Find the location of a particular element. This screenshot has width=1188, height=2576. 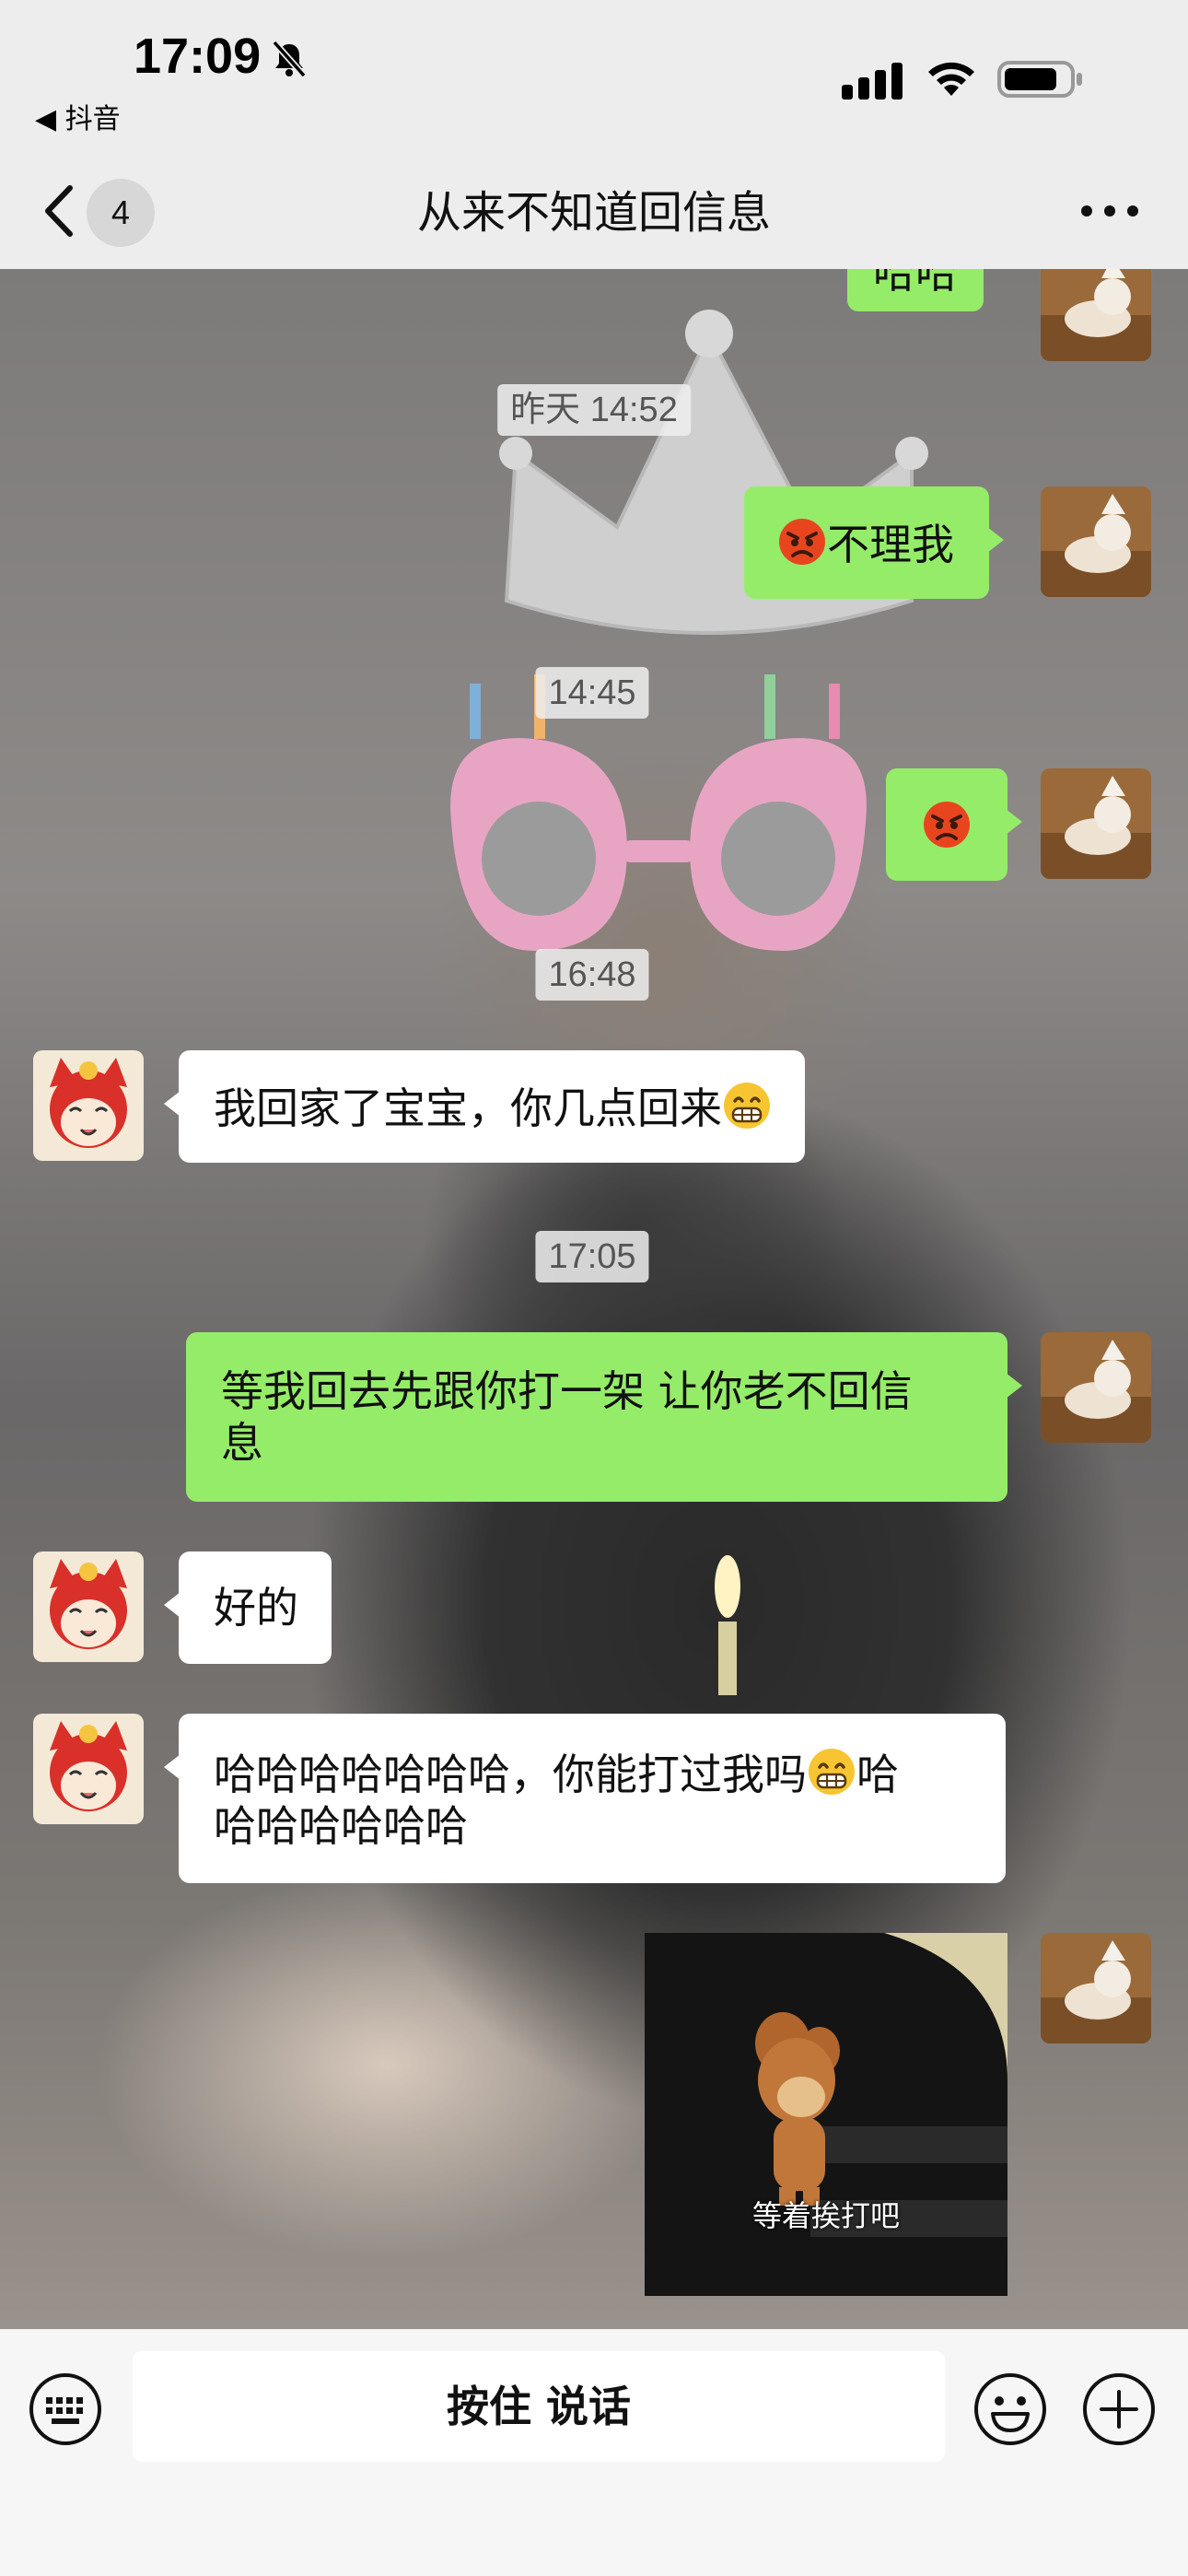

message-bubble-outgoing: 不理我 is located at coordinates (874, 542).